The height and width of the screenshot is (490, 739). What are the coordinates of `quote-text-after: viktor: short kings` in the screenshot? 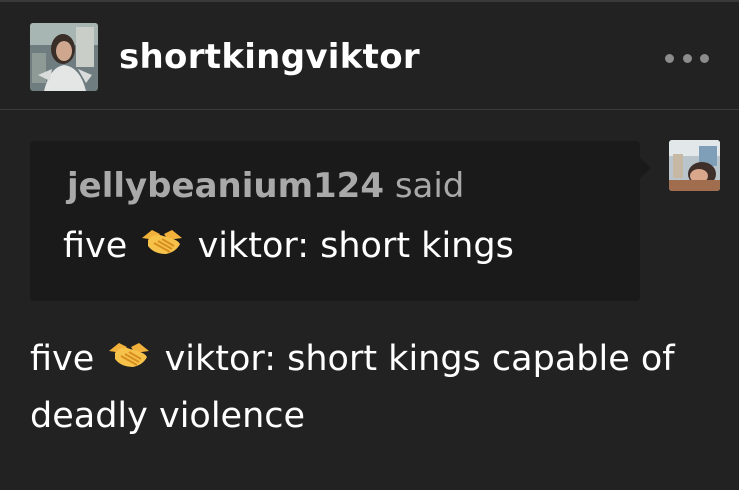 It's located at (355, 246).